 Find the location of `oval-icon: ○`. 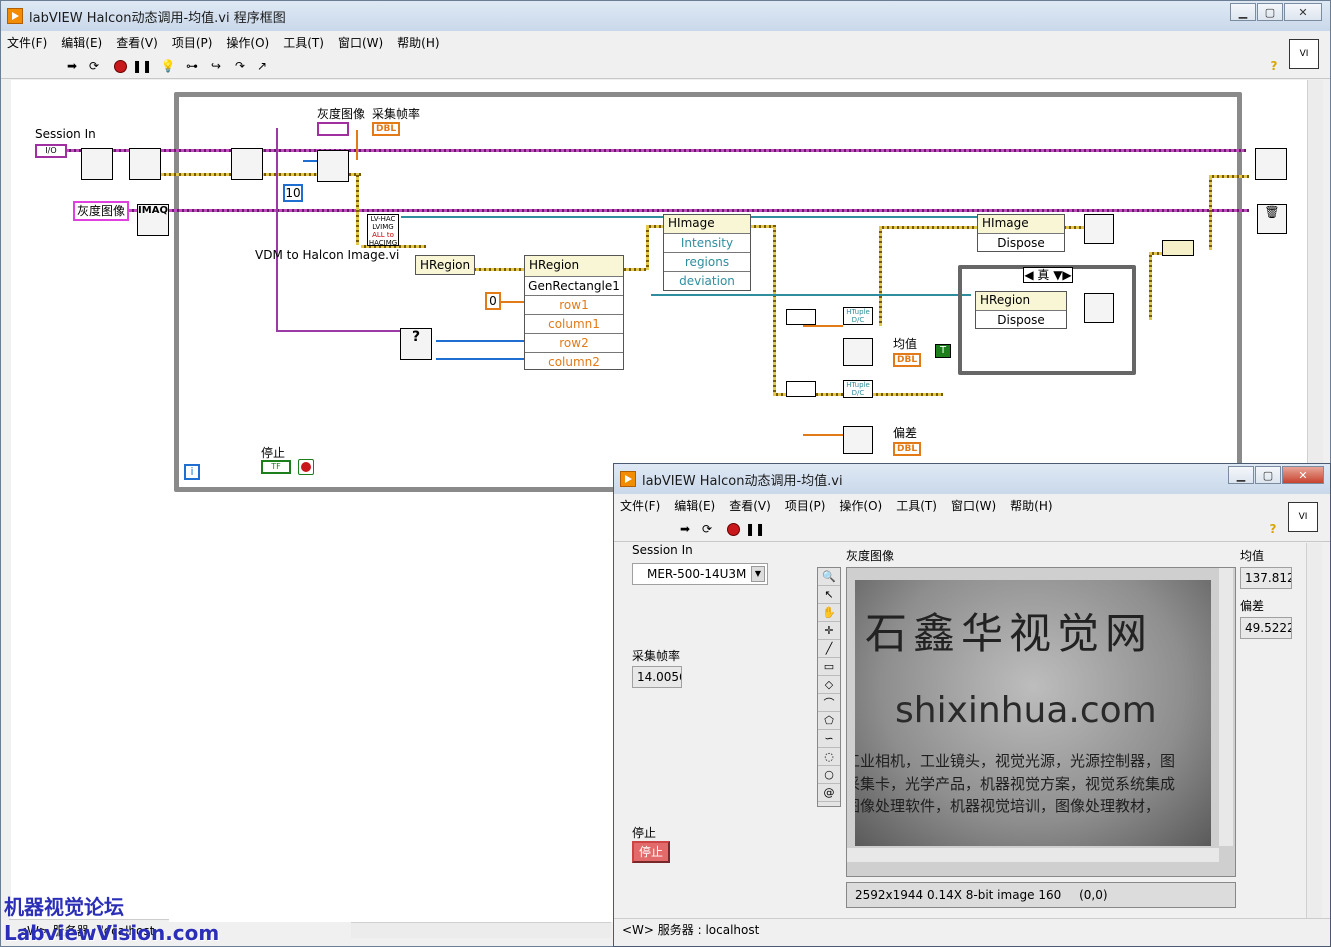

oval-icon: ○ is located at coordinates (829, 775).